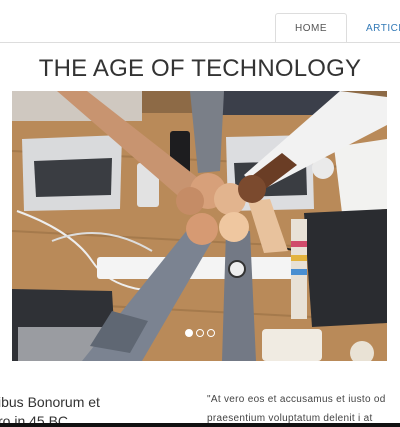 The height and width of the screenshot is (427, 400). Describe the element at coordinates (200, 68) in the screenshot. I see `page-title: THE AGE OF TECHNOLOGY` at that location.